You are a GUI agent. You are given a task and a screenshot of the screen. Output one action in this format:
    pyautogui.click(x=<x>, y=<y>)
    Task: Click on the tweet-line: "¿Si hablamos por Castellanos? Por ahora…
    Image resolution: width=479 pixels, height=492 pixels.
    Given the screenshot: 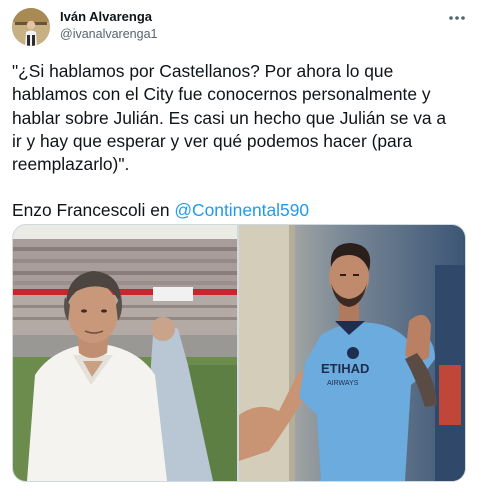 What is the action you would take?
    pyautogui.click(x=203, y=71)
    